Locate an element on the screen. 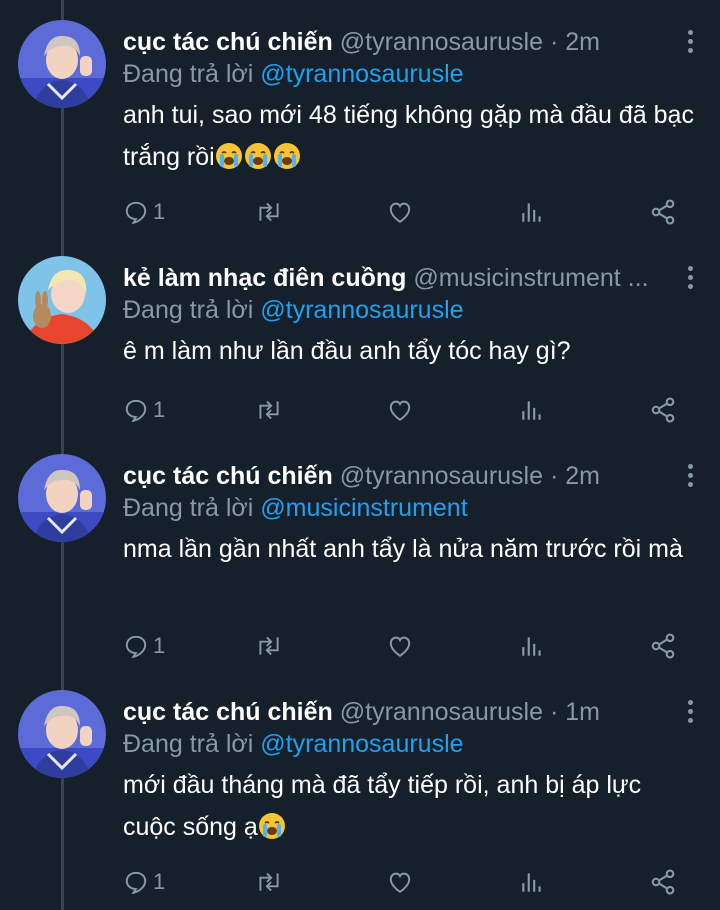 The height and width of the screenshot is (910, 720). replying-to: Đang trả lời @musicinstrument is located at coordinates (411, 508).